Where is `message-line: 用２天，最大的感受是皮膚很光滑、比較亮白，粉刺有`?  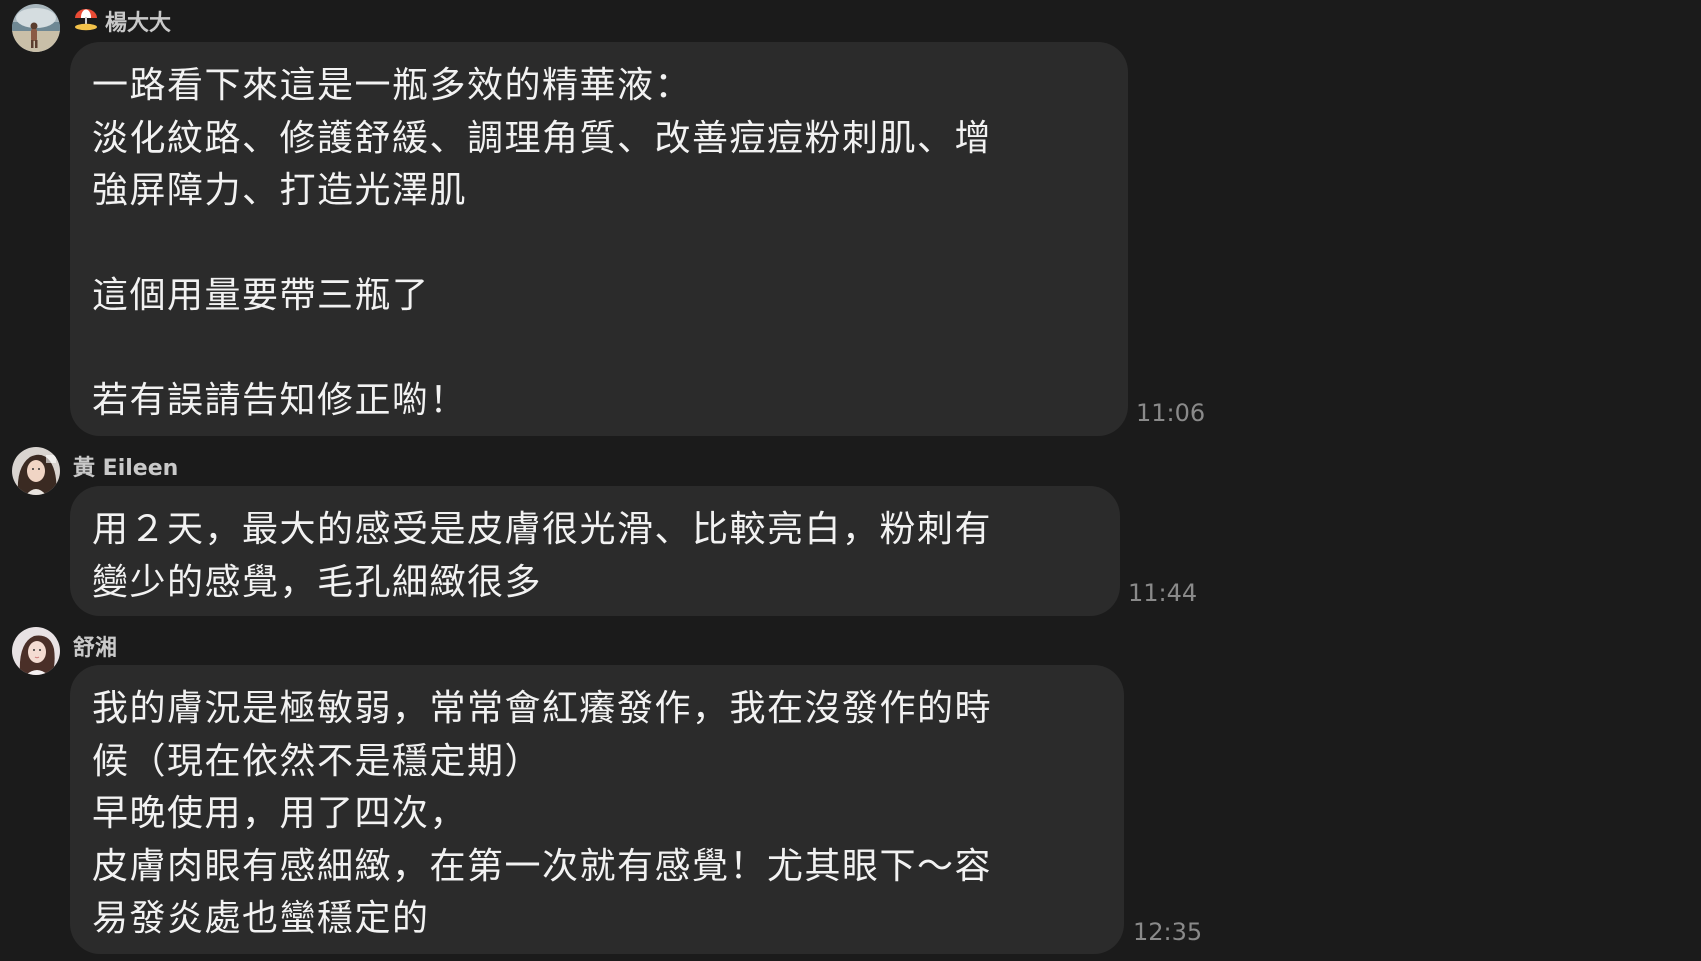 message-line: 用２天，最大的感受是皮膚很光滑、比較亮白，粉刺有 is located at coordinates (542, 529).